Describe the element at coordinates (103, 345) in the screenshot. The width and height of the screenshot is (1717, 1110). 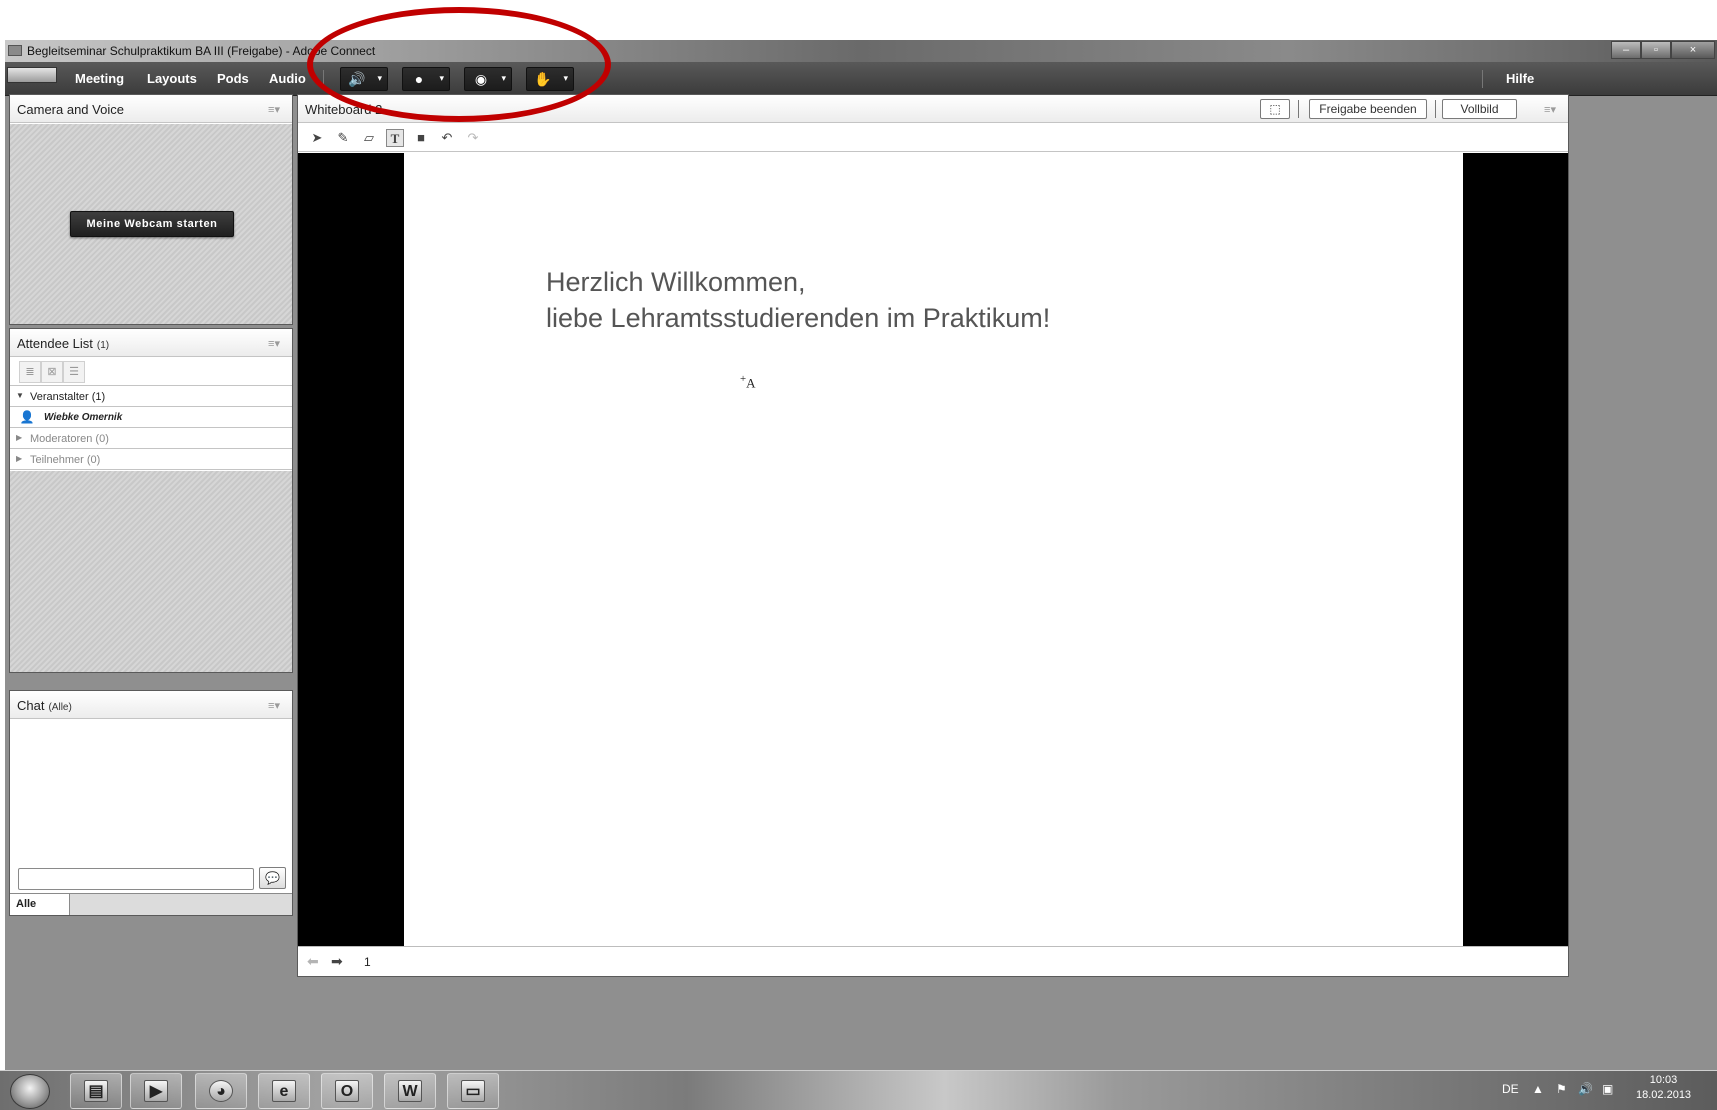
I see `attendee-count: (1)` at that location.